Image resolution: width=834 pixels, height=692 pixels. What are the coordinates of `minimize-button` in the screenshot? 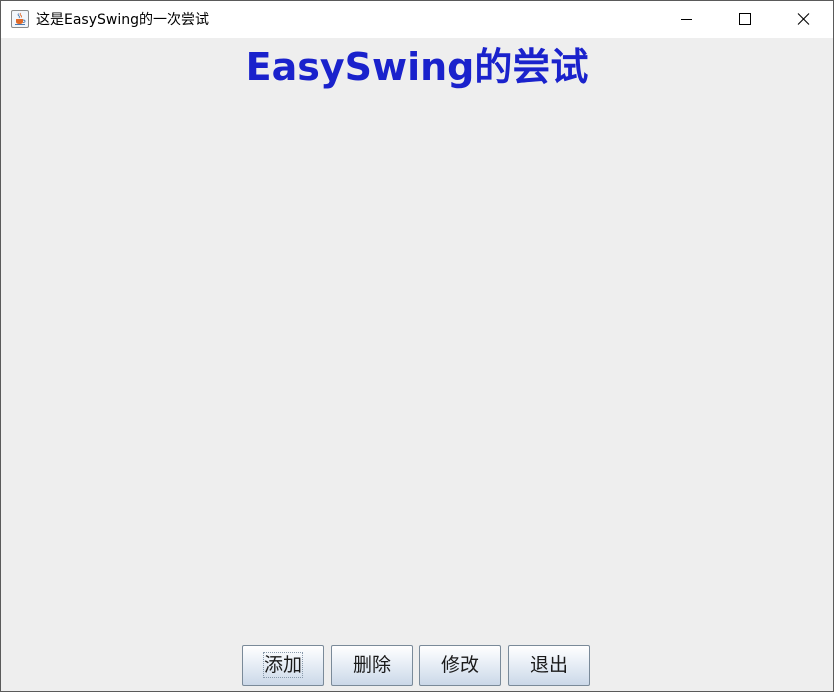 It's located at (686, 19).